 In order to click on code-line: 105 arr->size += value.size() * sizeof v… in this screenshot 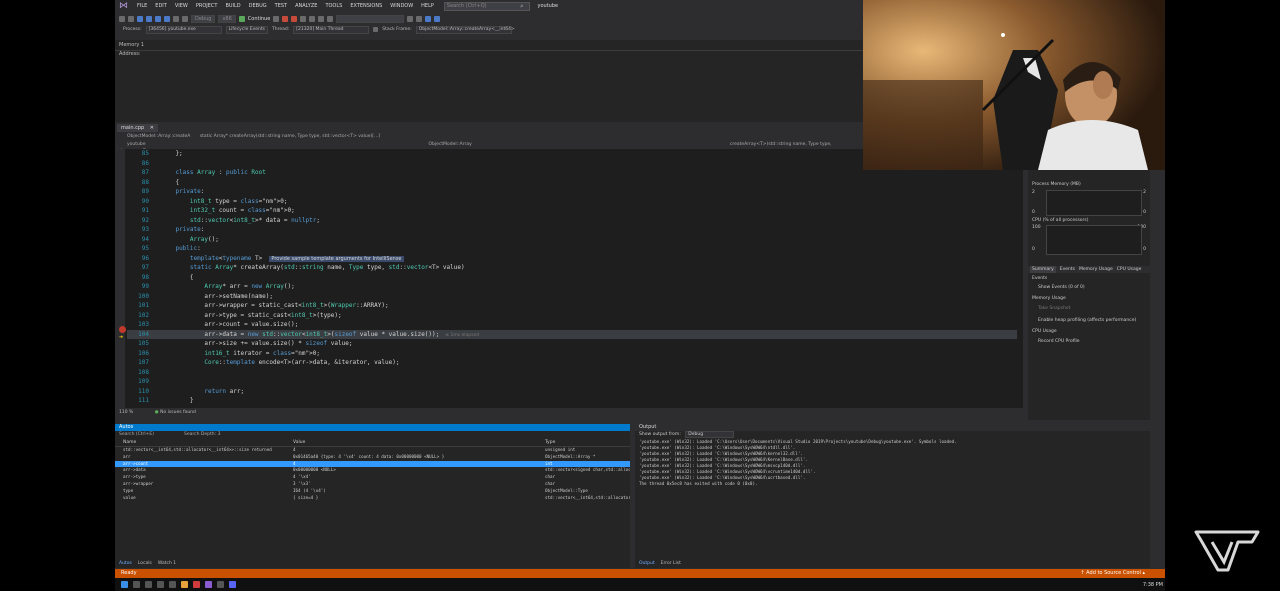, I will do `click(572, 344)`.